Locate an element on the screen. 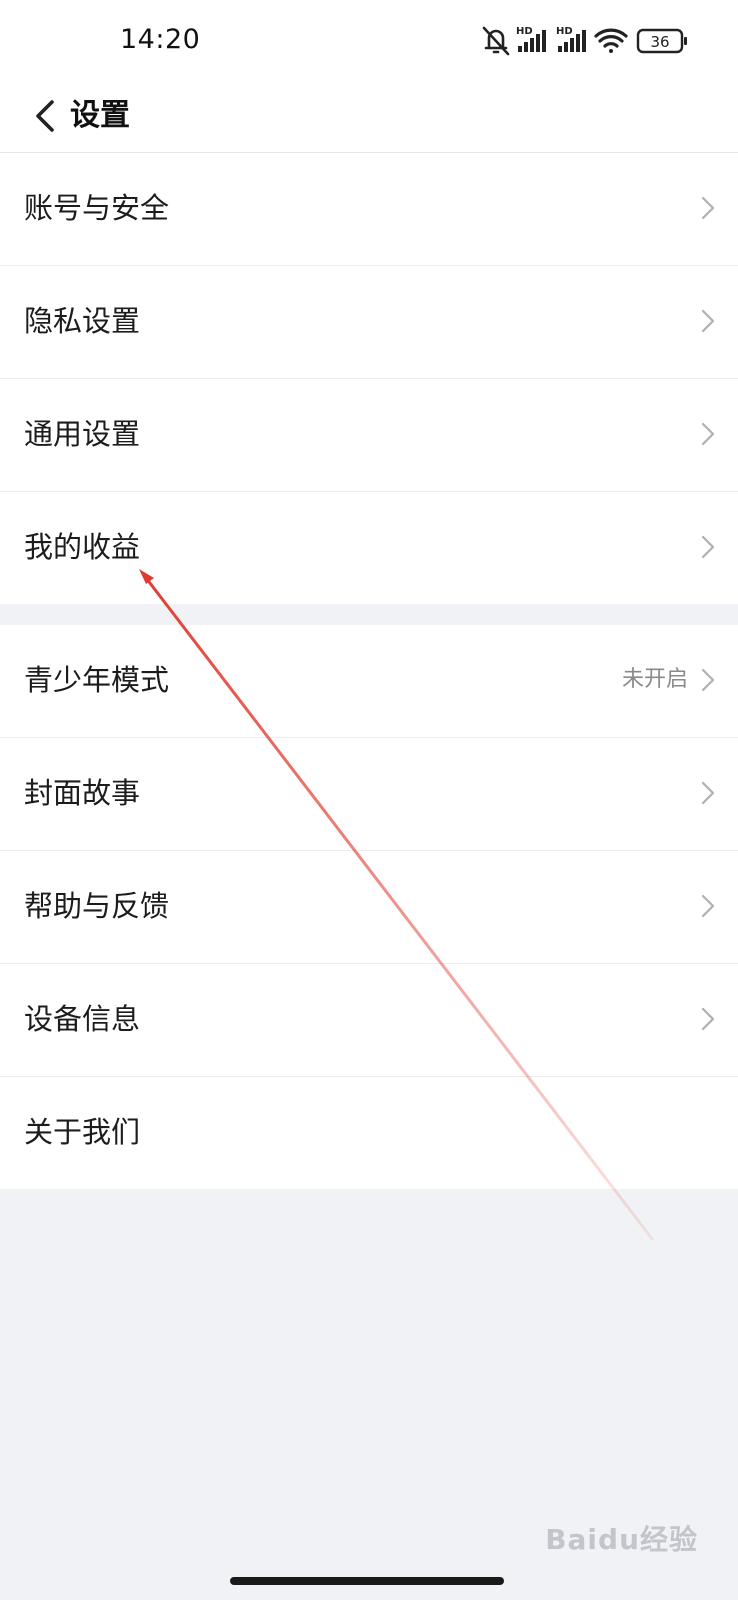 The image size is (738, 1600). row-label: 设备信息 is located at coordinates (82, 1019).